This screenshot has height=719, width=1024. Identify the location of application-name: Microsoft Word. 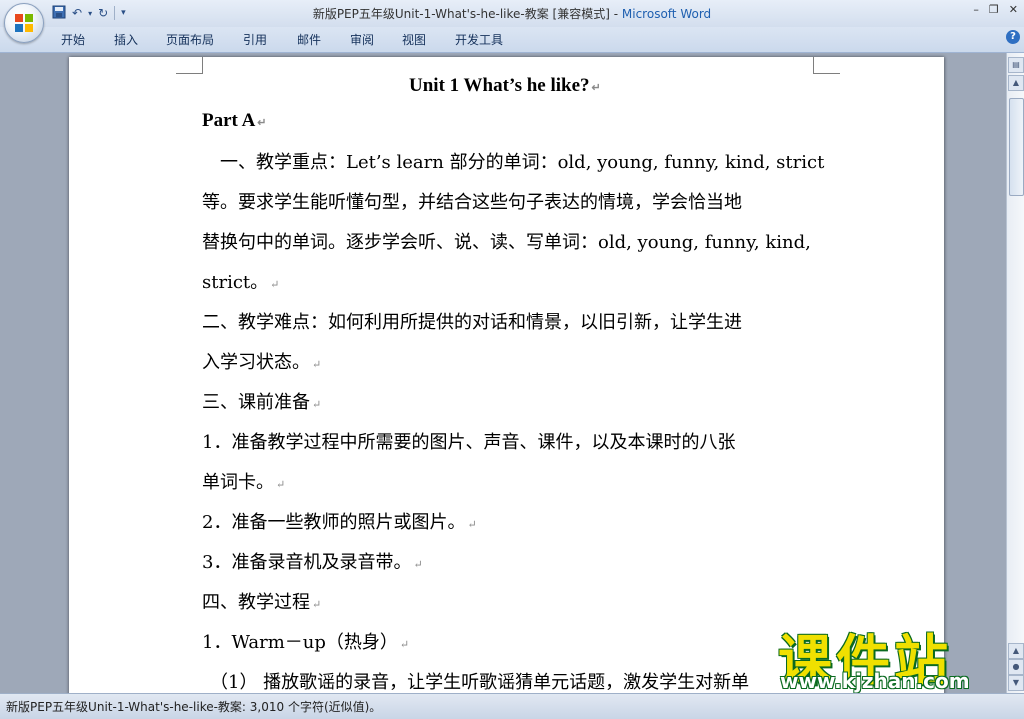
(666, 14).